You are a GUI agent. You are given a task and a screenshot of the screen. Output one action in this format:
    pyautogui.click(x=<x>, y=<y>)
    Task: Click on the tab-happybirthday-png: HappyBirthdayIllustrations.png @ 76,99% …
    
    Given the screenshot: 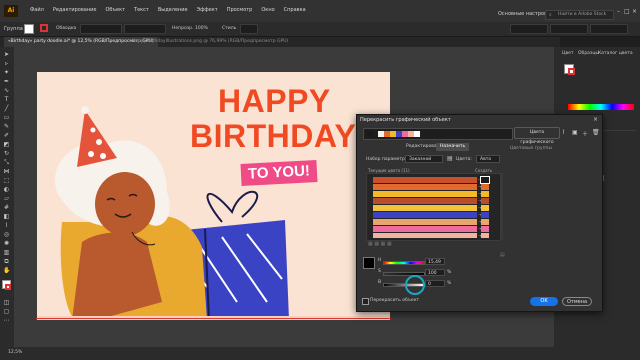 What is the action you would take?
    pyautogui.click(x=210, y=42)
    